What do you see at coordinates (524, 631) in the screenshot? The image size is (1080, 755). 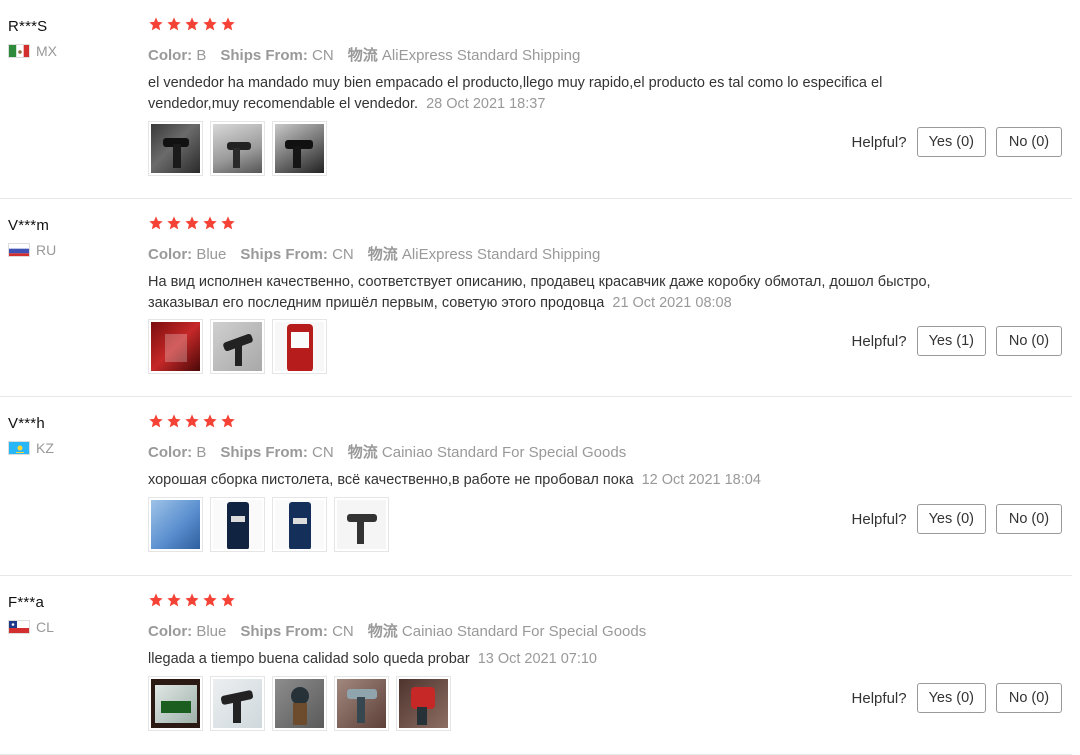 I see `logistics-value: Cainiao Standard For Special Goods` at bounding box center [524, 631].